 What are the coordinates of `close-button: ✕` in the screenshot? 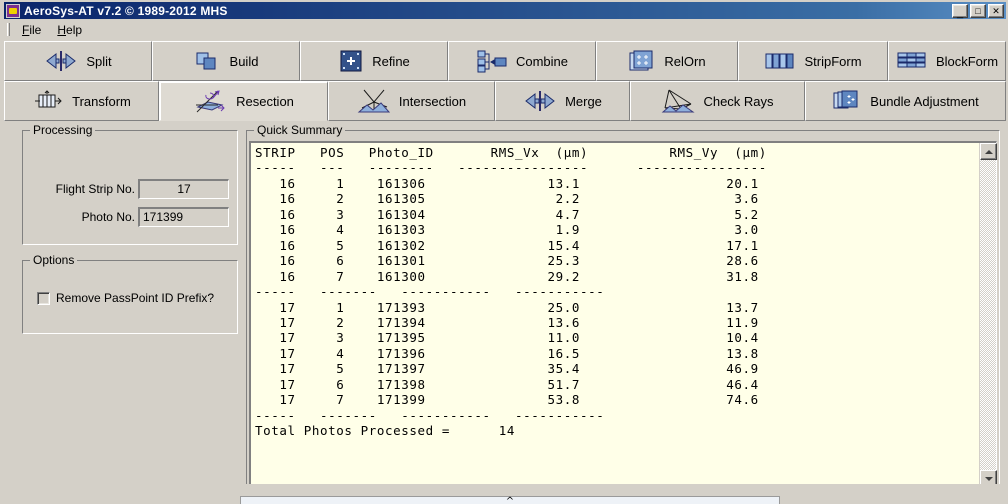 It's located at (996, 10).